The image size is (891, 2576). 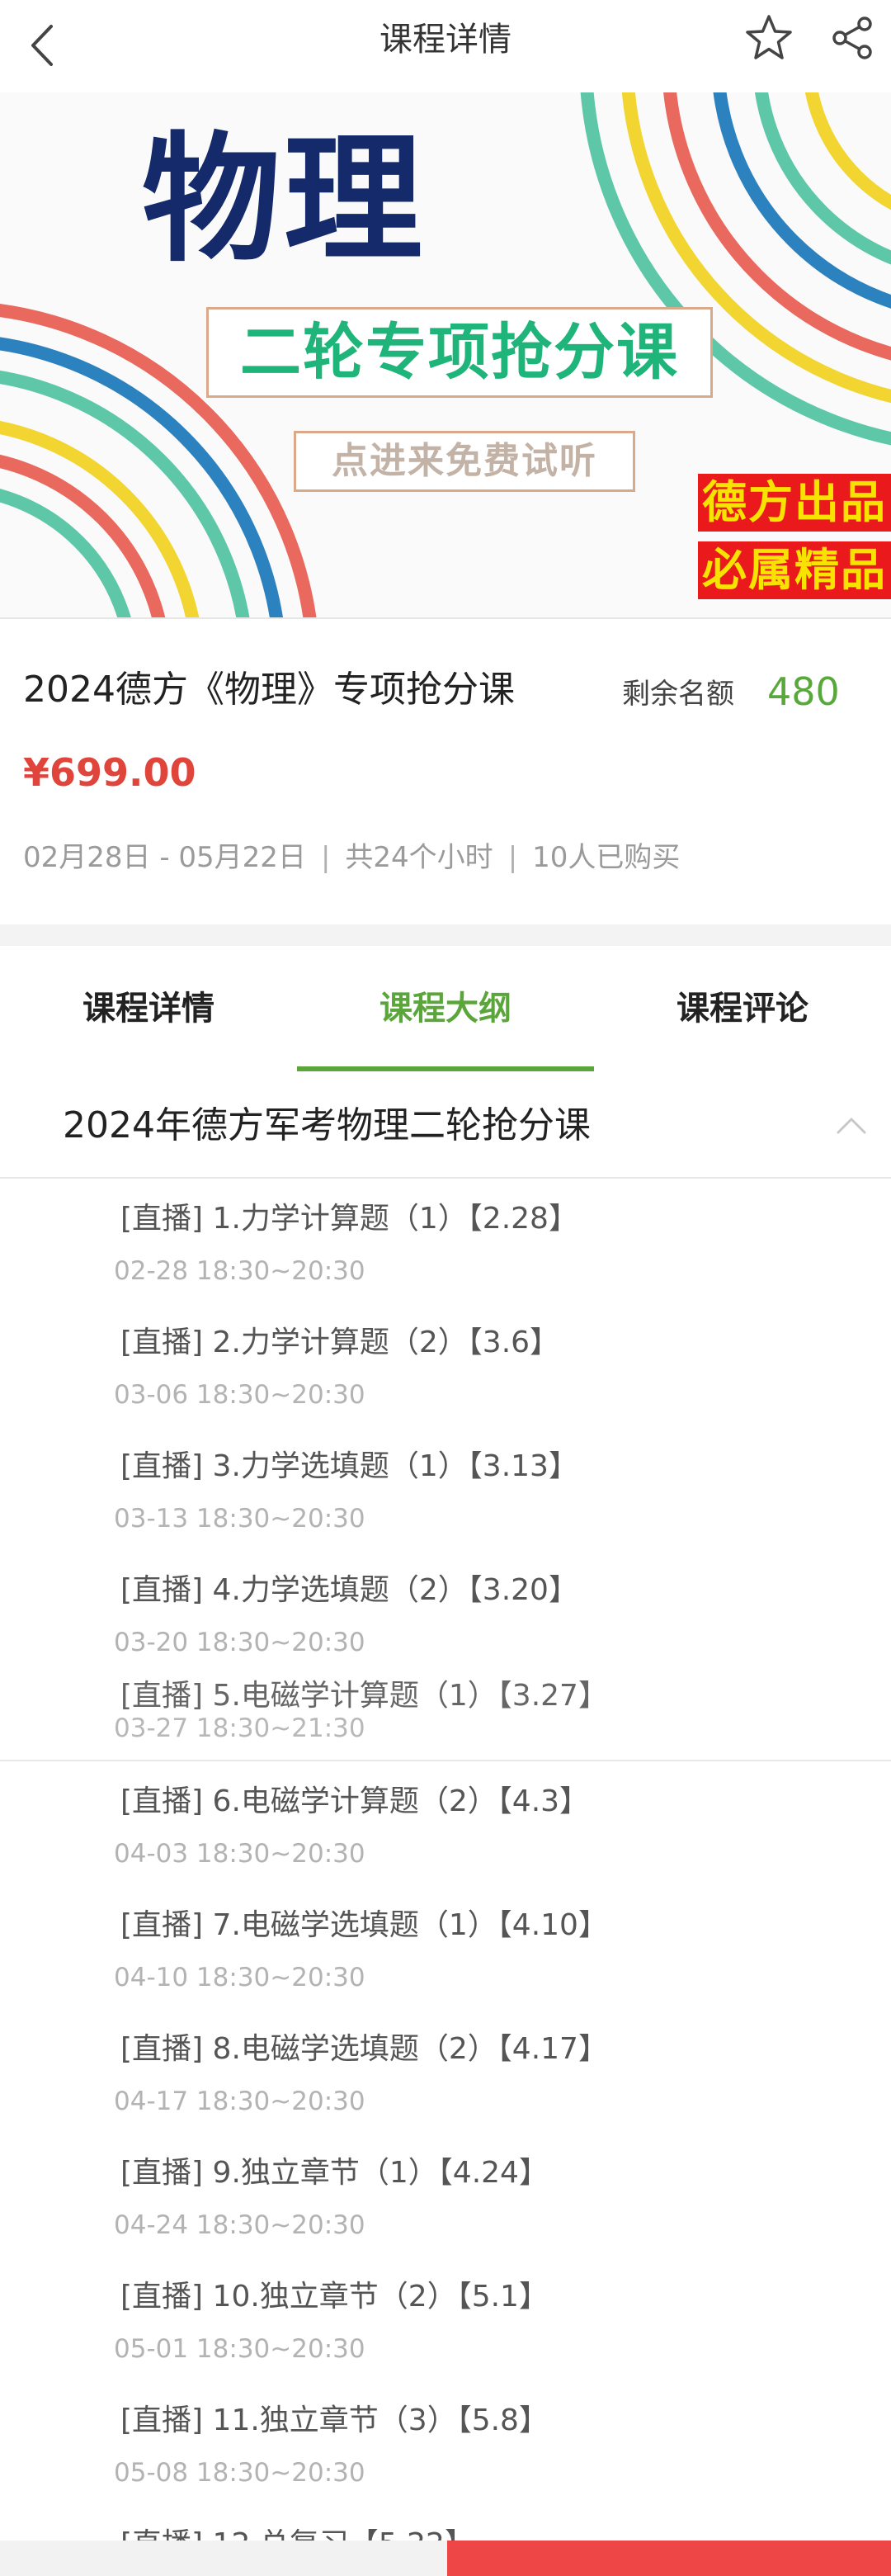 I want to click on tab-course-outline: 课程大纲, so click(x=445, y=1008).